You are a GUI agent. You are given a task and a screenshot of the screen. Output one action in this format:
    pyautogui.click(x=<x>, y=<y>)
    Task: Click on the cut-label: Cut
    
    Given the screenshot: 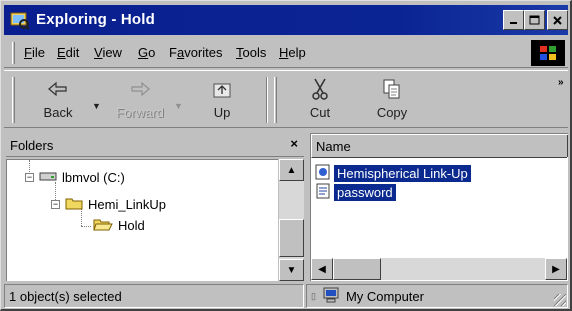 What is the action you would take?
    pyautogui.click(x=320, y=112)
    